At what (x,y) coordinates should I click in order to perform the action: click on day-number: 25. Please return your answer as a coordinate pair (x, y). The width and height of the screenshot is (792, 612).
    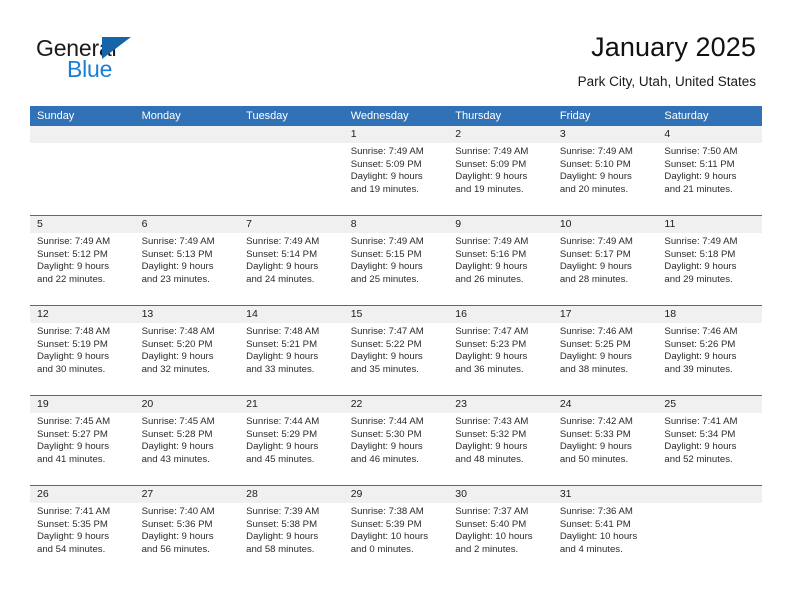
    Looking at the image, I should click on (670, 404).